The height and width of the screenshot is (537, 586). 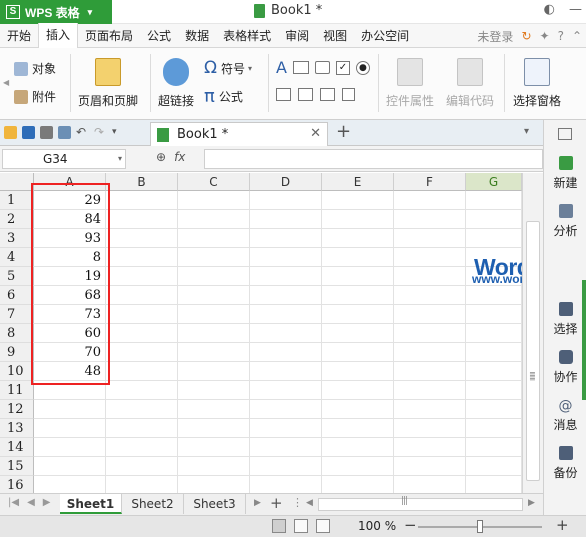 What do you see at coordinates (358, 484) in the screenshot?
I see `cell-e16` at bounding box center [358, 484].